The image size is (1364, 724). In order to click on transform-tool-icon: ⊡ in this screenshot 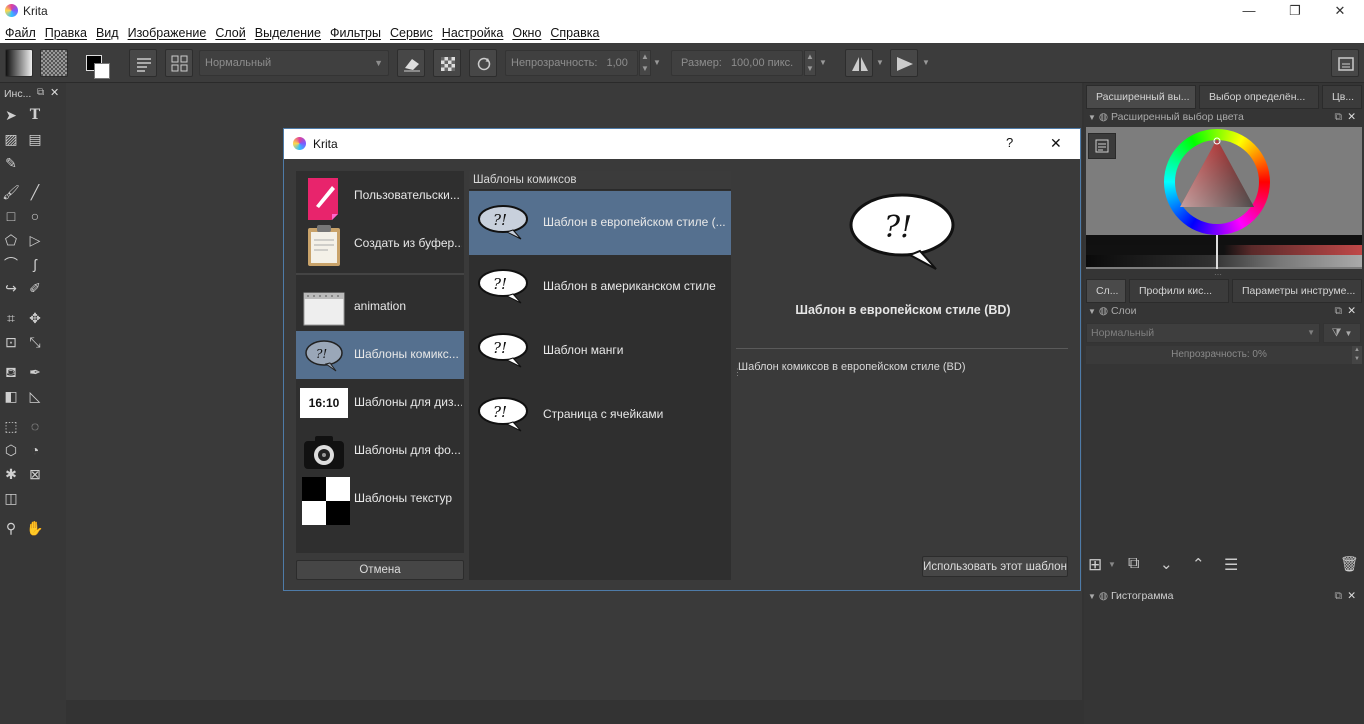, I will do `click(11, 342)`.